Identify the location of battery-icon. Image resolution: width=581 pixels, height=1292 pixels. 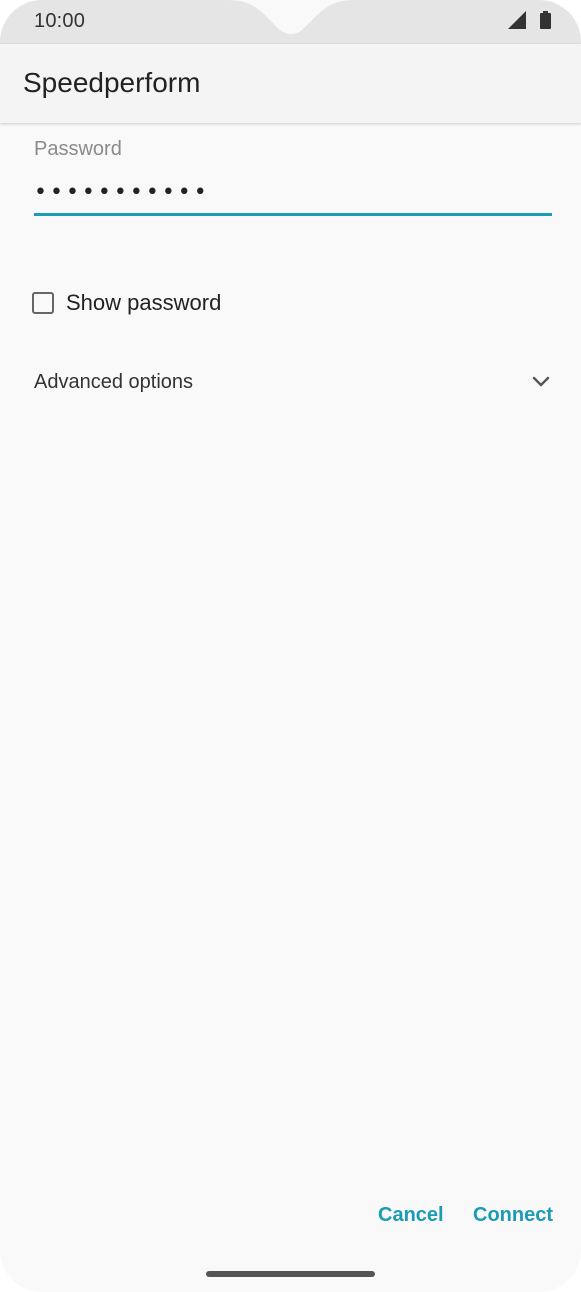
(545, 22).